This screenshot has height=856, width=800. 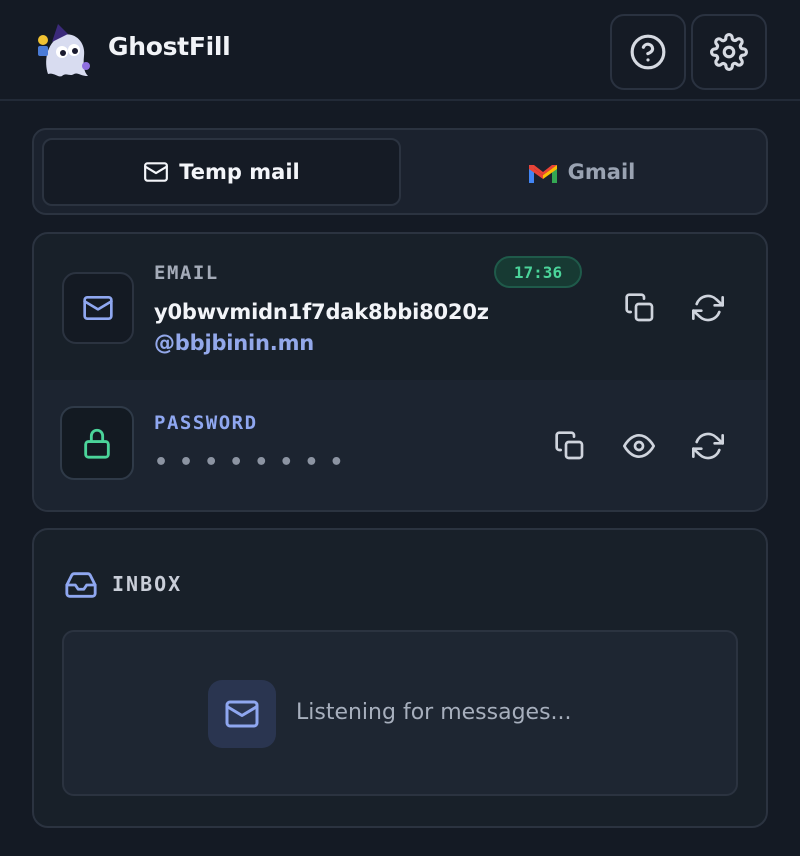 I want to click on eye-icon, so click(x=639, y=446).